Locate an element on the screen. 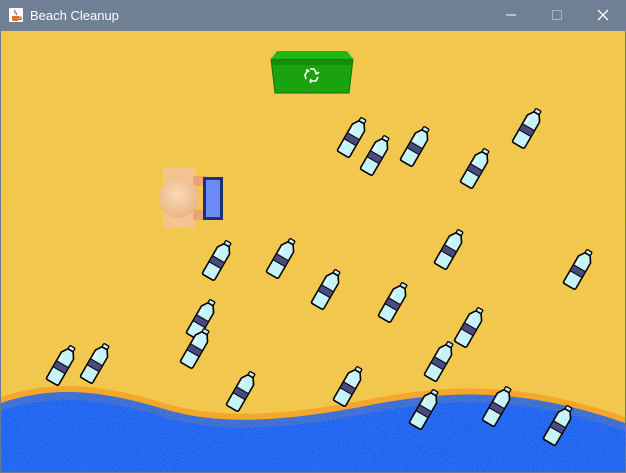 This screenshot has height=473, width=626. title-bar: Beach Cleanup is located at coordinates (313, 15).